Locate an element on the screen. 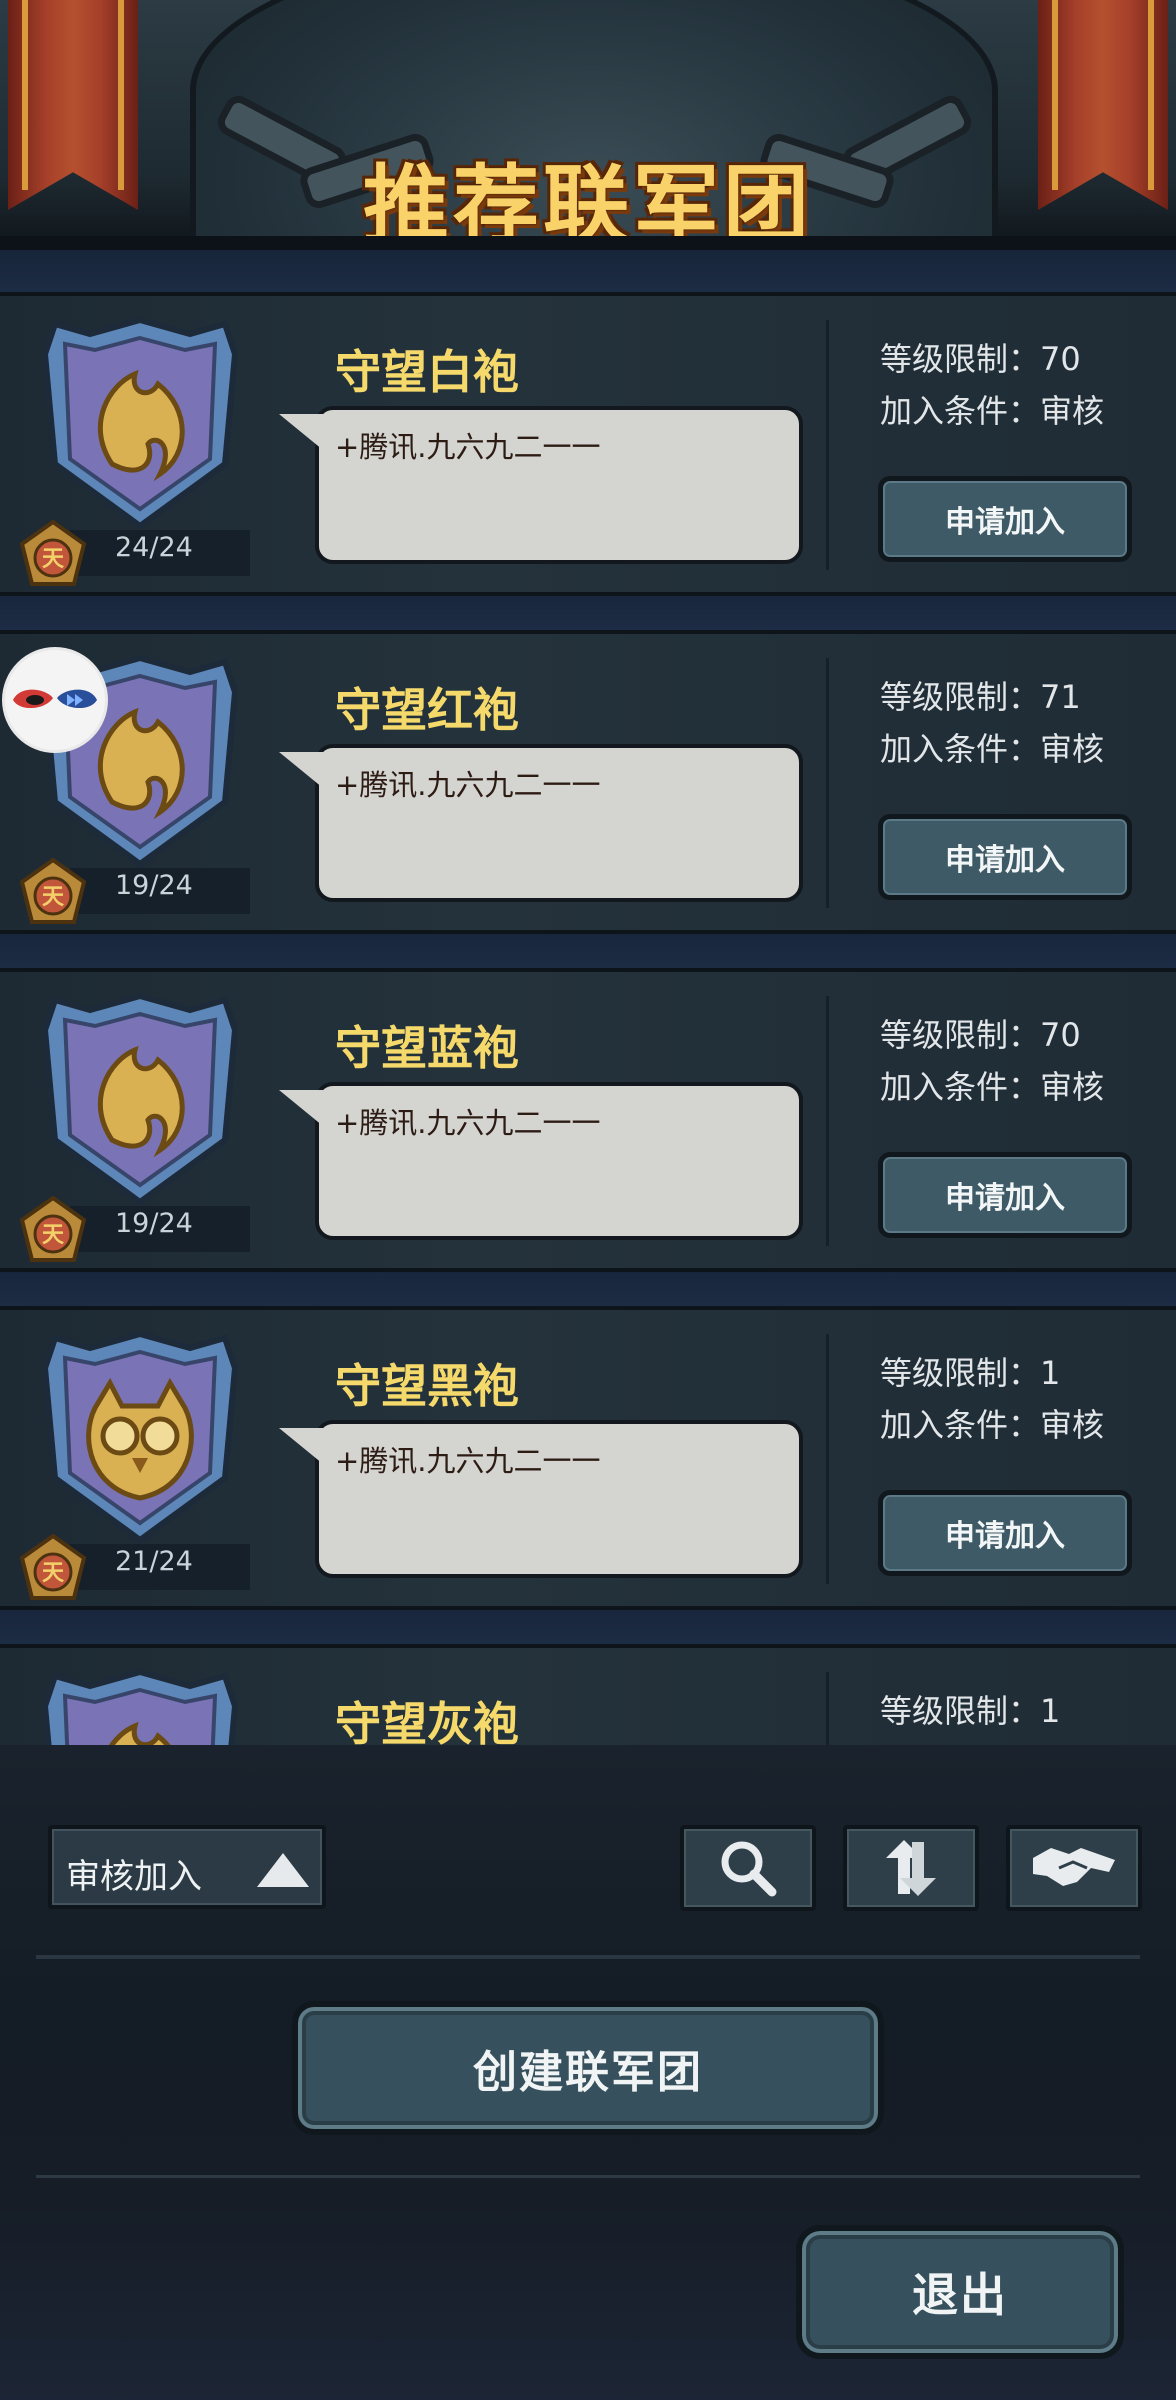  guild-name: 守望黑袍 is located at coordinates (427, 1386).